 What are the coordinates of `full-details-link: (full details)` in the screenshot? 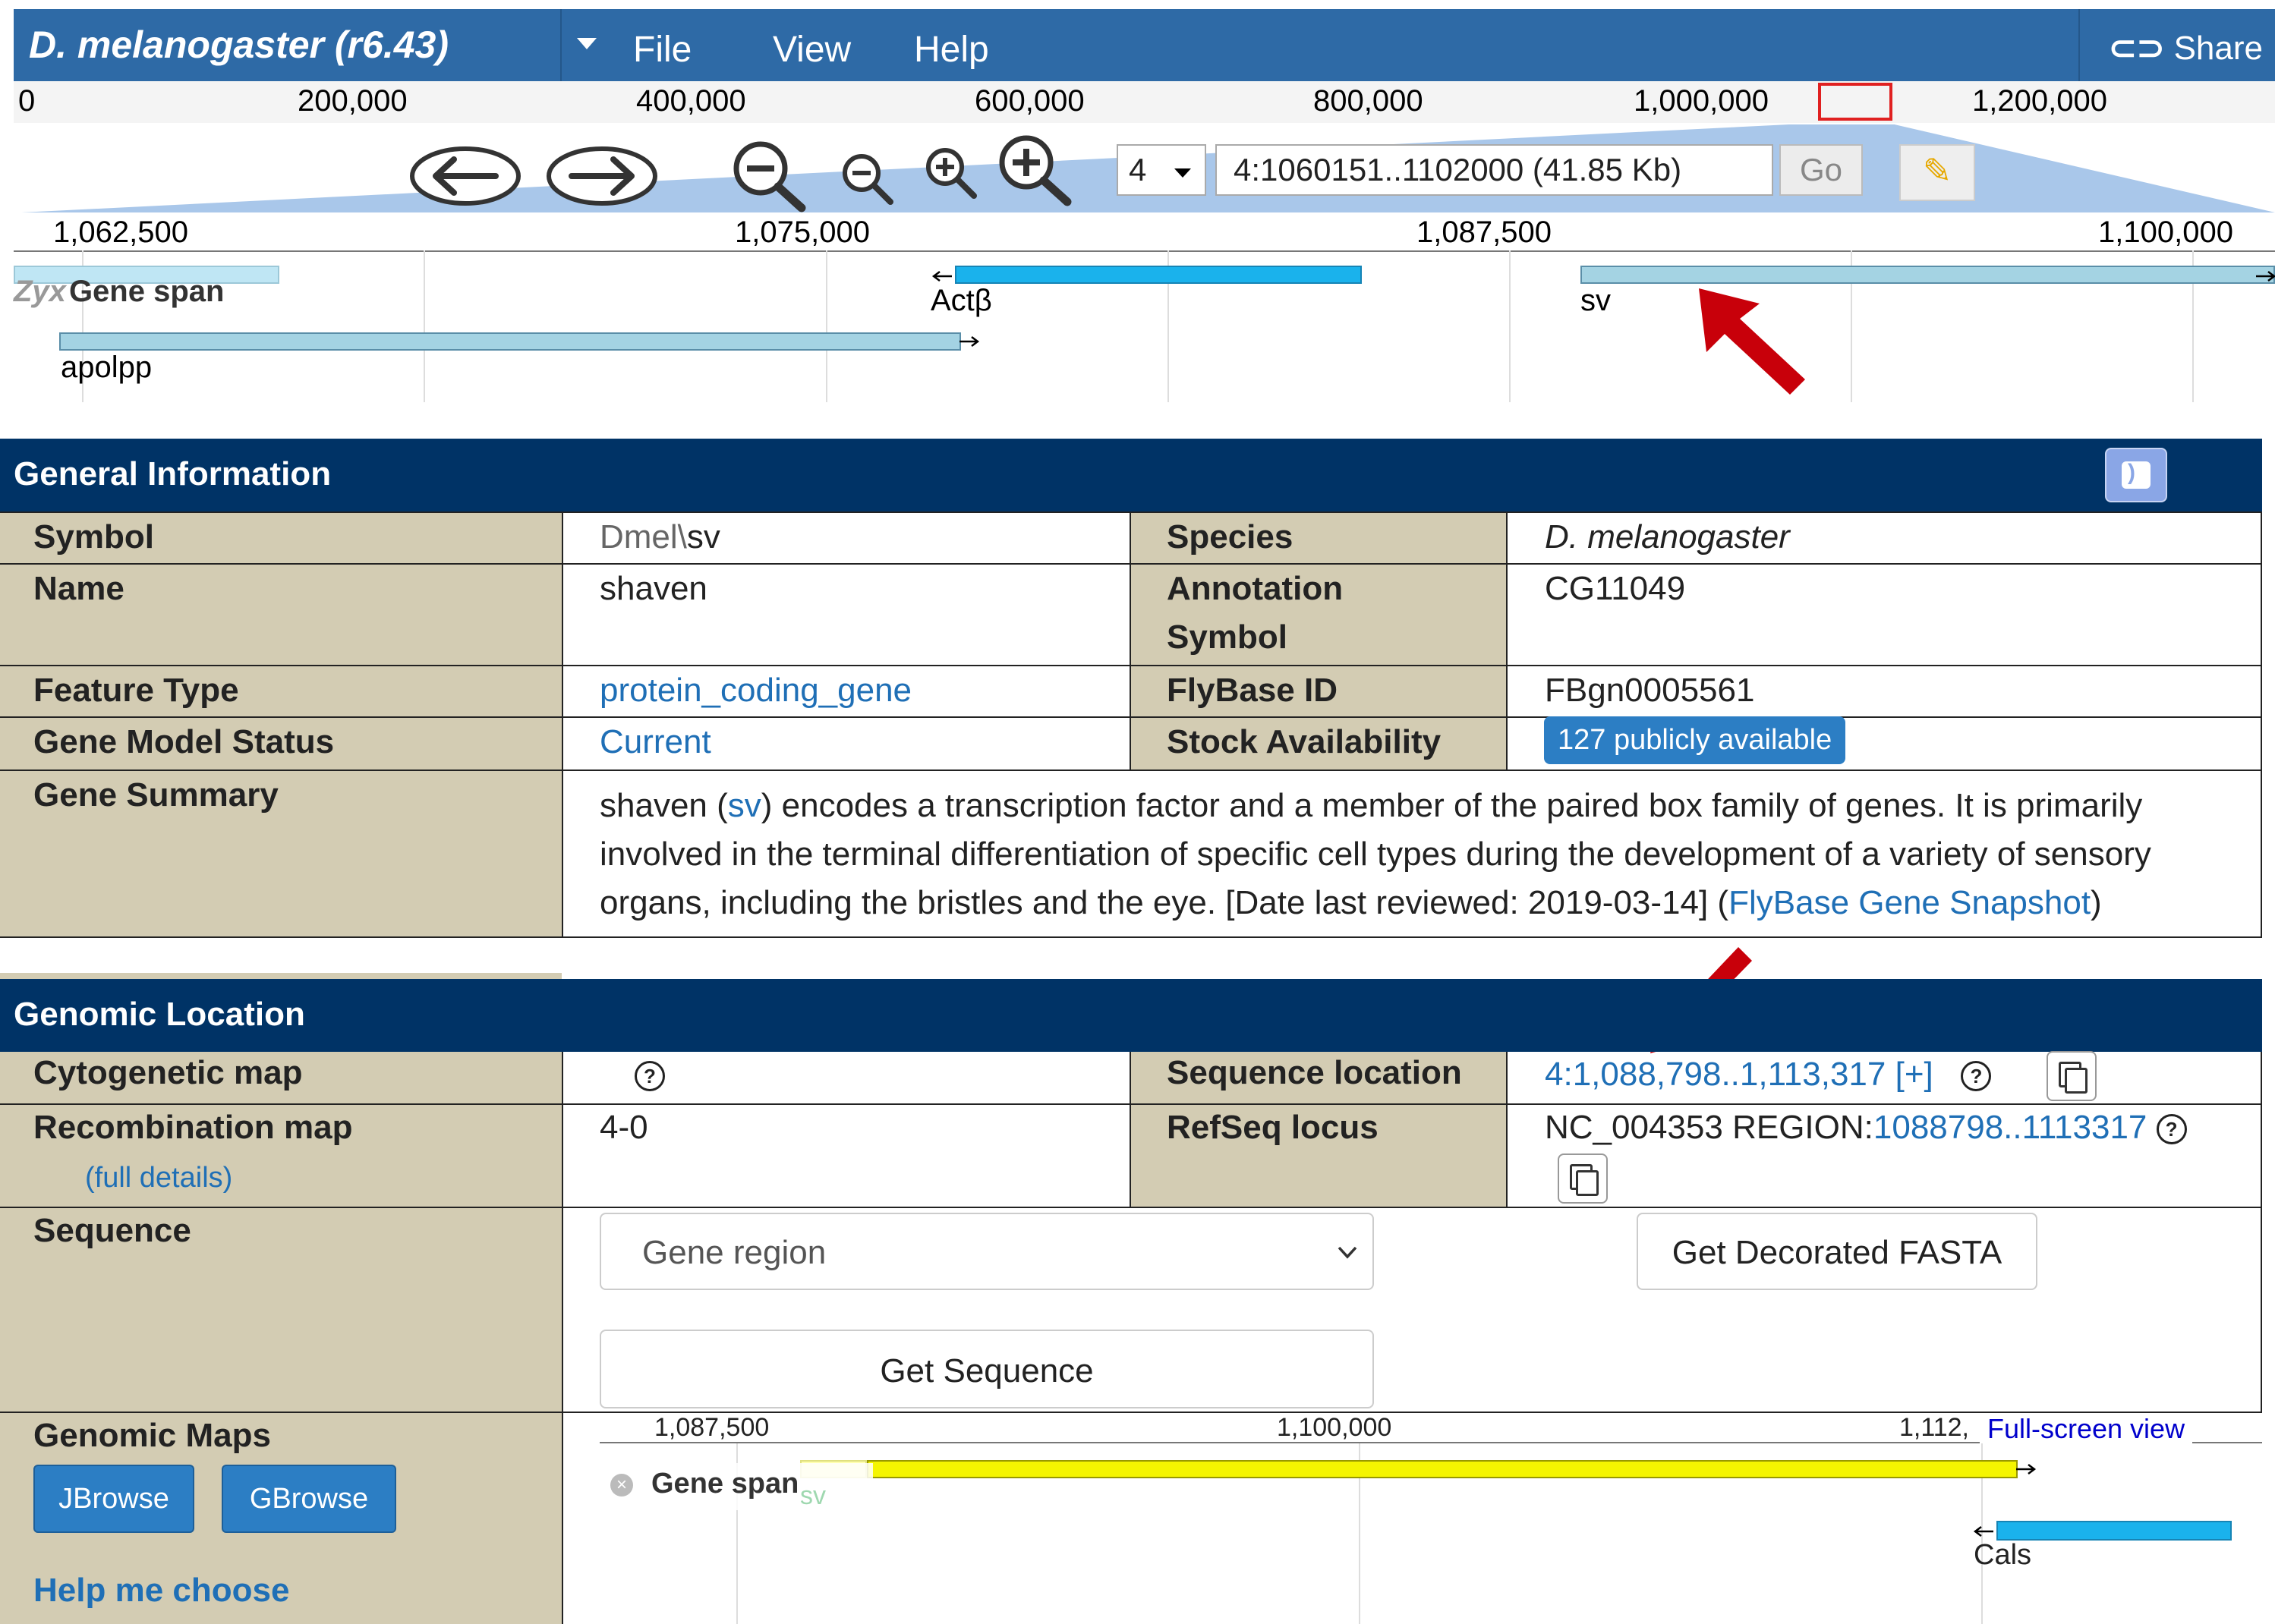 It's located at (158, 1178).